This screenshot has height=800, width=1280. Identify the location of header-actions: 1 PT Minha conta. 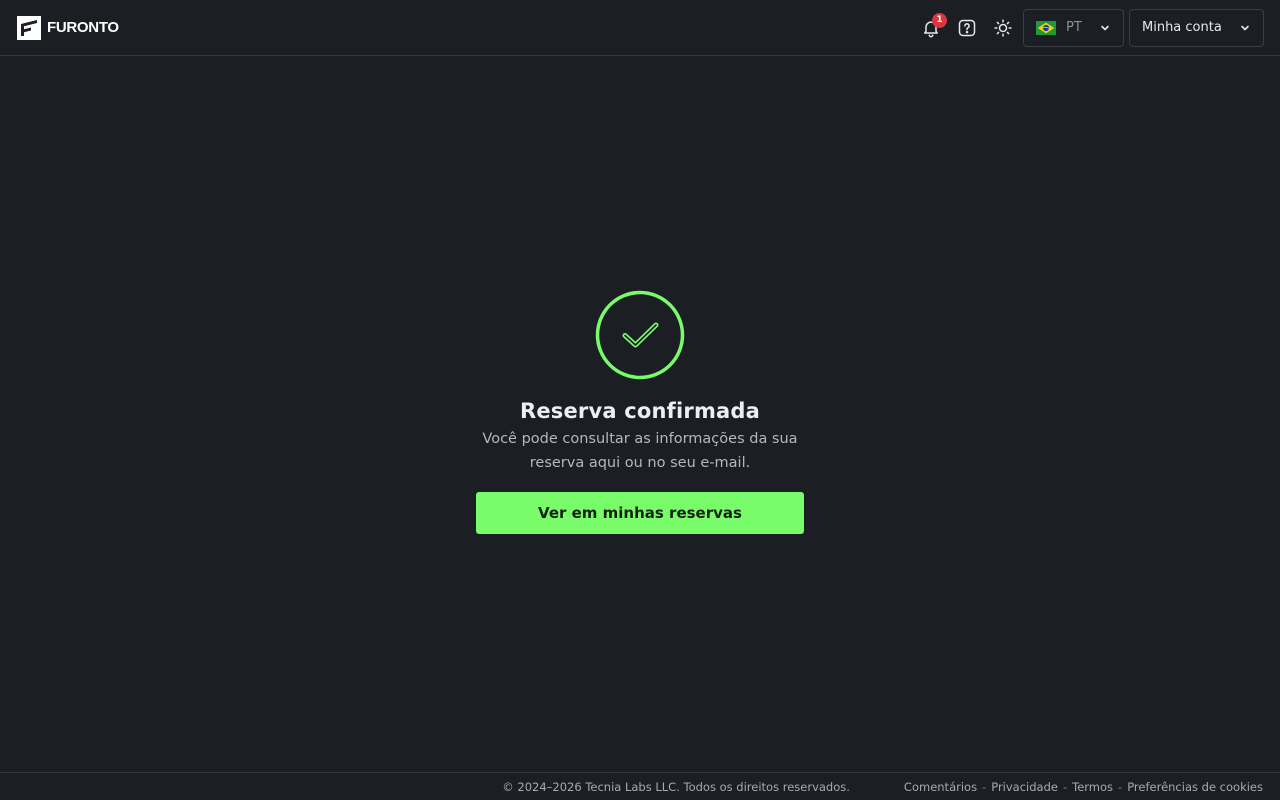
(1088, 27).